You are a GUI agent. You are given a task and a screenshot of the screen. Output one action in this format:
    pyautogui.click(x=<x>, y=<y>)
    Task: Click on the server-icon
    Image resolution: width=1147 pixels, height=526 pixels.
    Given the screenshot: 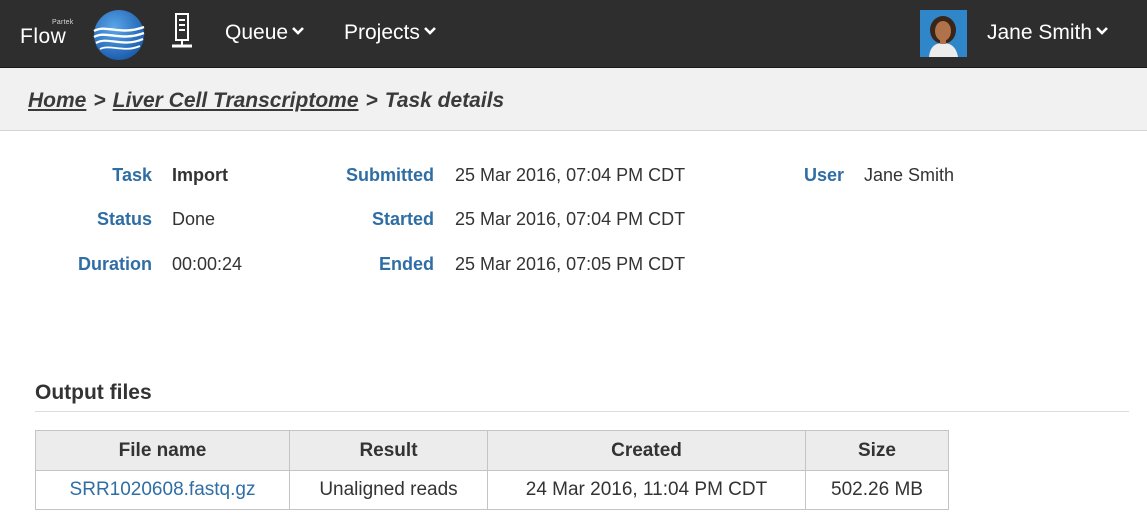 What is the action you would take?
    pyautogui.click(x=182, y=32)
    